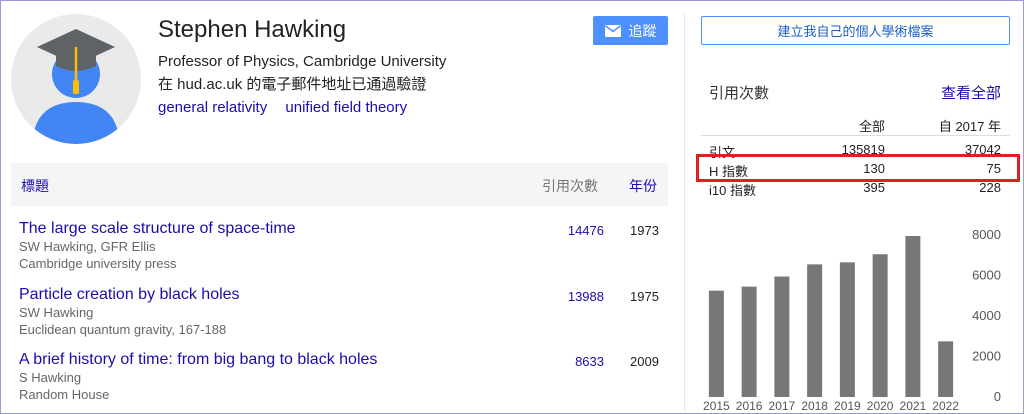 The image size is (1024, 414). Describe the element at coordinates (946, 369) in the screenshot. I see `chart-bar-2022` at that location.